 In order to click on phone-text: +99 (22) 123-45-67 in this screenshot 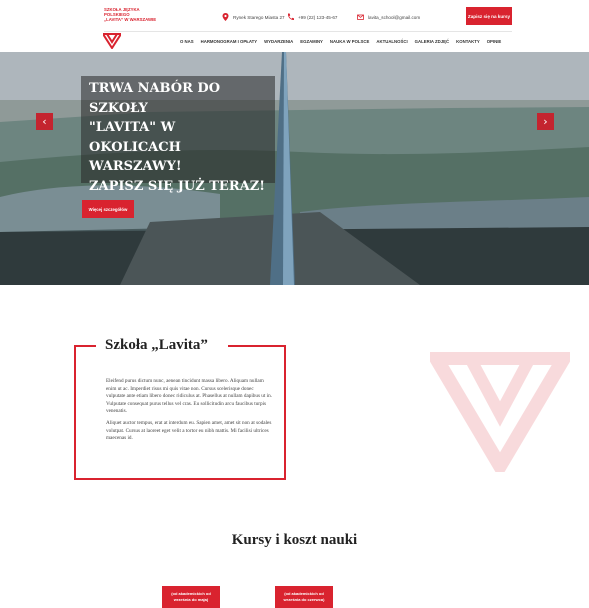, I will do `click(318, 17)`.